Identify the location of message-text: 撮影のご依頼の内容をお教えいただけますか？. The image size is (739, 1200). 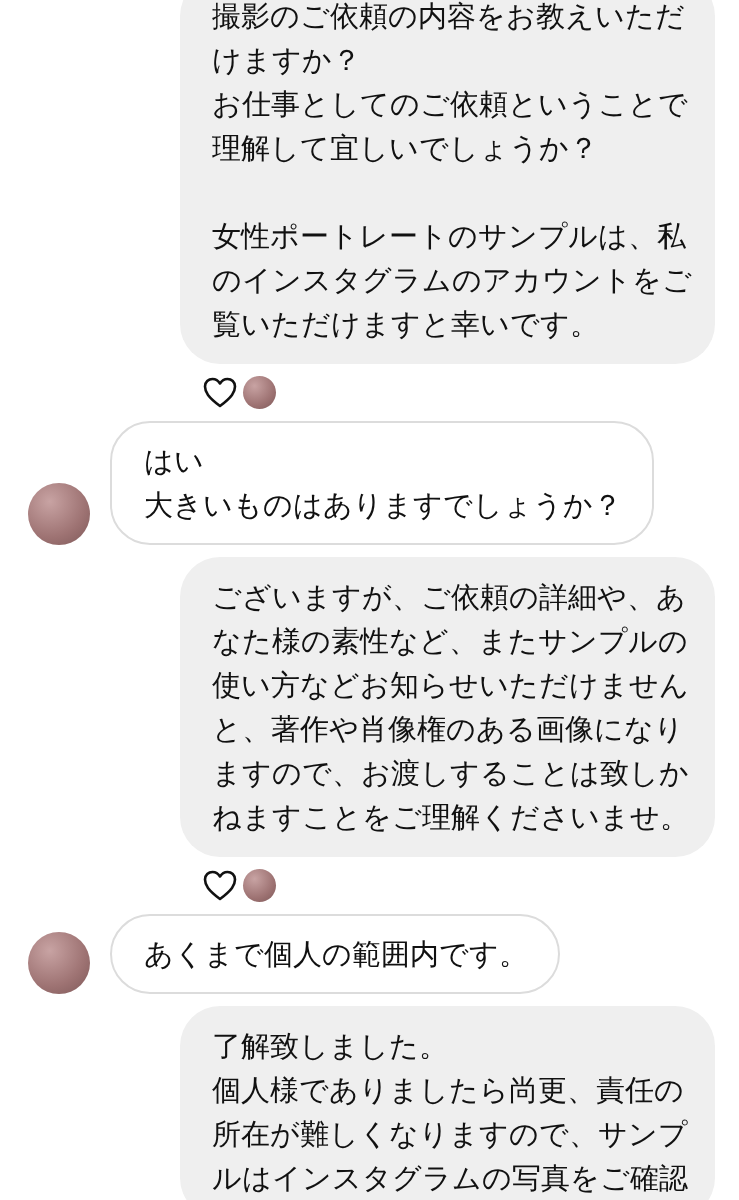
(449, 39).